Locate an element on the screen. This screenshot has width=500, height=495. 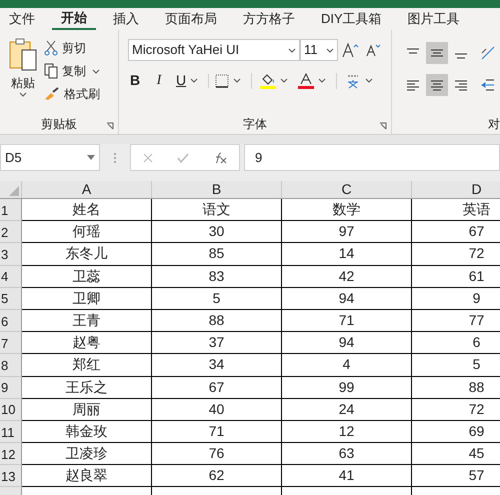
table-cell: 赵粤 is located at coordinates (87, 343).